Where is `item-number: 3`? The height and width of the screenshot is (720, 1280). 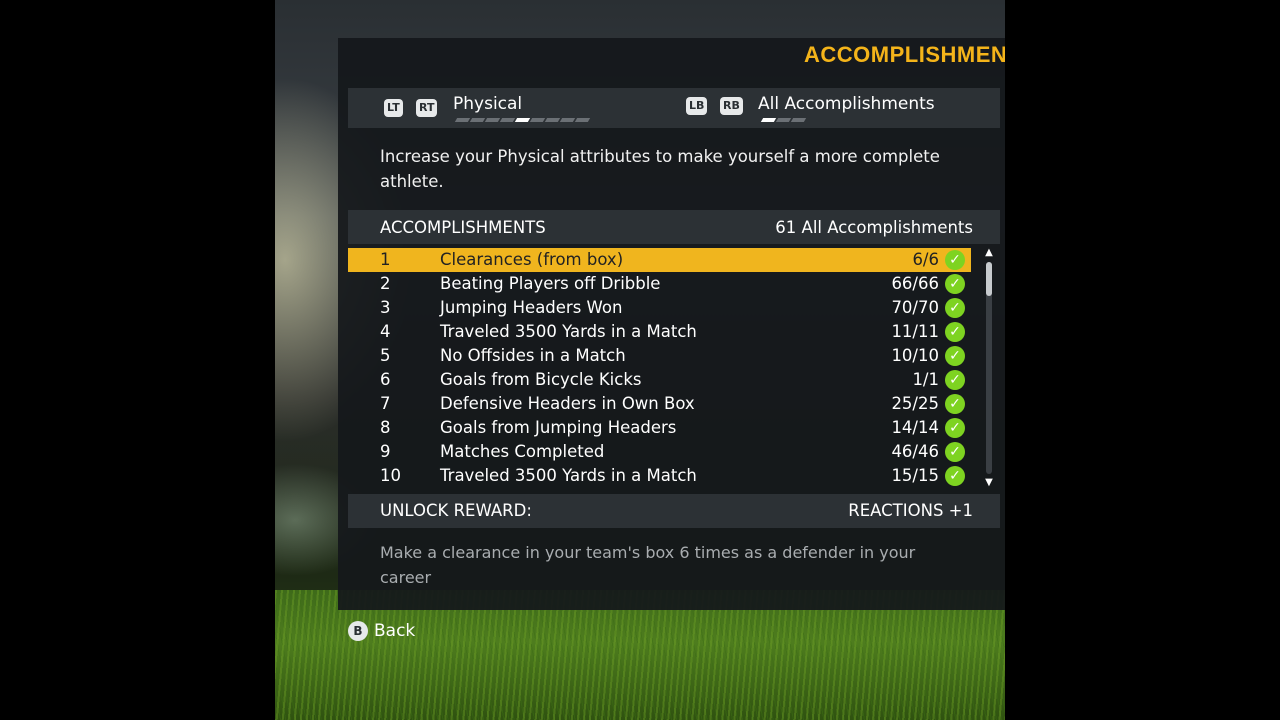 item-number: 3 is located at coordinates (385, 307).